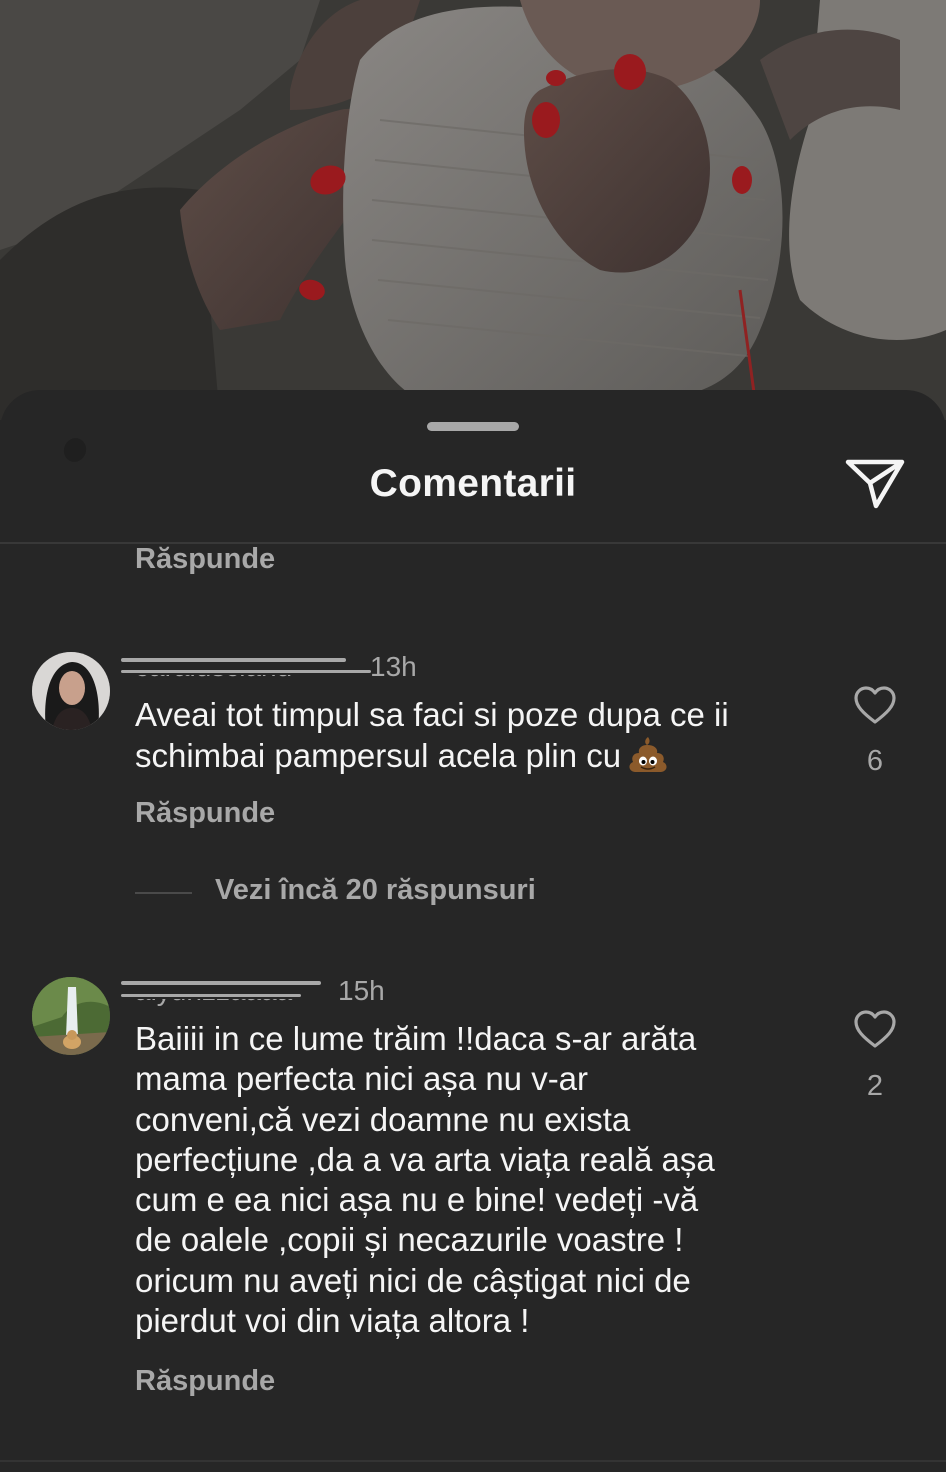 Image resolution: width=946 pixels, height=1472 pixels. What do you see at coordinates (75, 450) in the screenshot?
I see `screen-smudge` at bounding box center [75, 450].